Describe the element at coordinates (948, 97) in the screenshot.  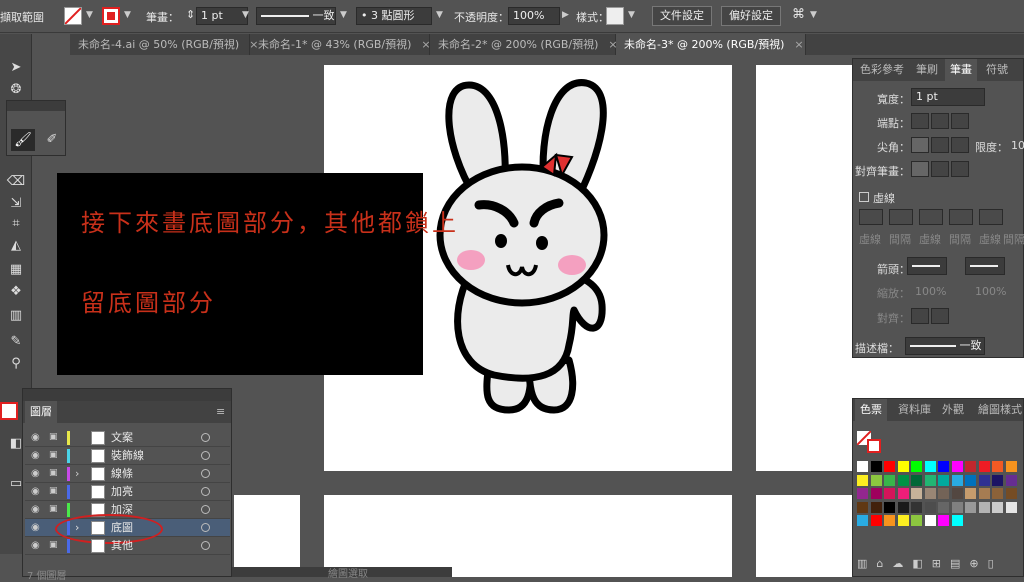
I see `width-input: 1 pt` at that location.